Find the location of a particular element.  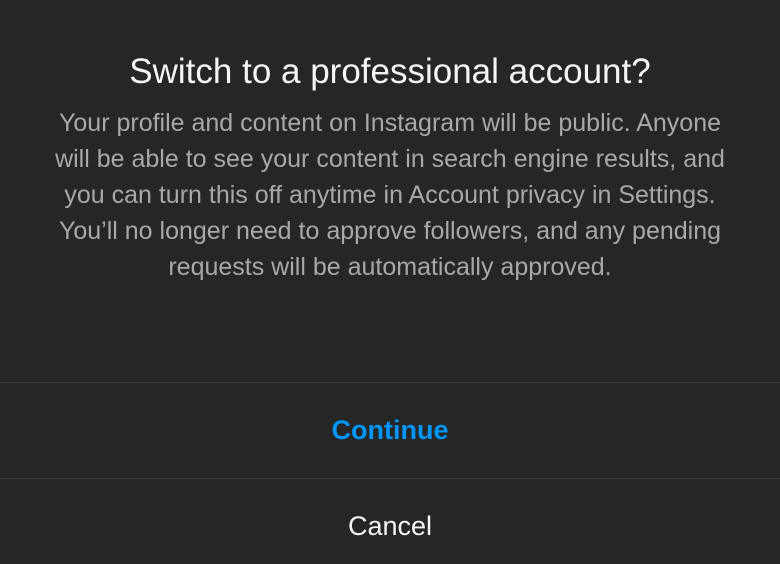

dialog-title: Switch to a professional account? is located at coordinates (390, 71).